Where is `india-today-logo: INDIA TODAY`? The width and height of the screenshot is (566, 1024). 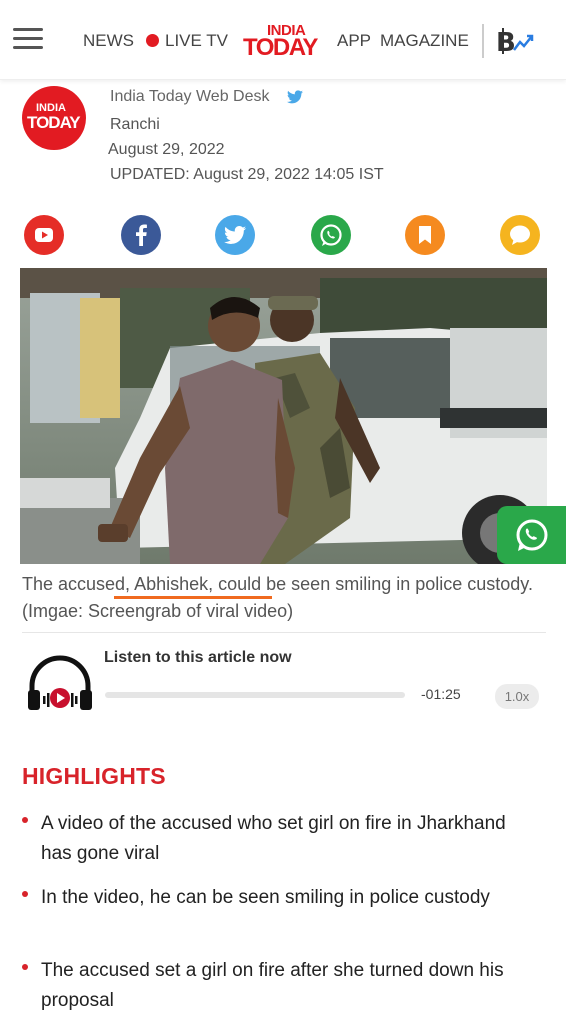
india-today-logo: INDIA TODAY is located at coordinates (282, 41).